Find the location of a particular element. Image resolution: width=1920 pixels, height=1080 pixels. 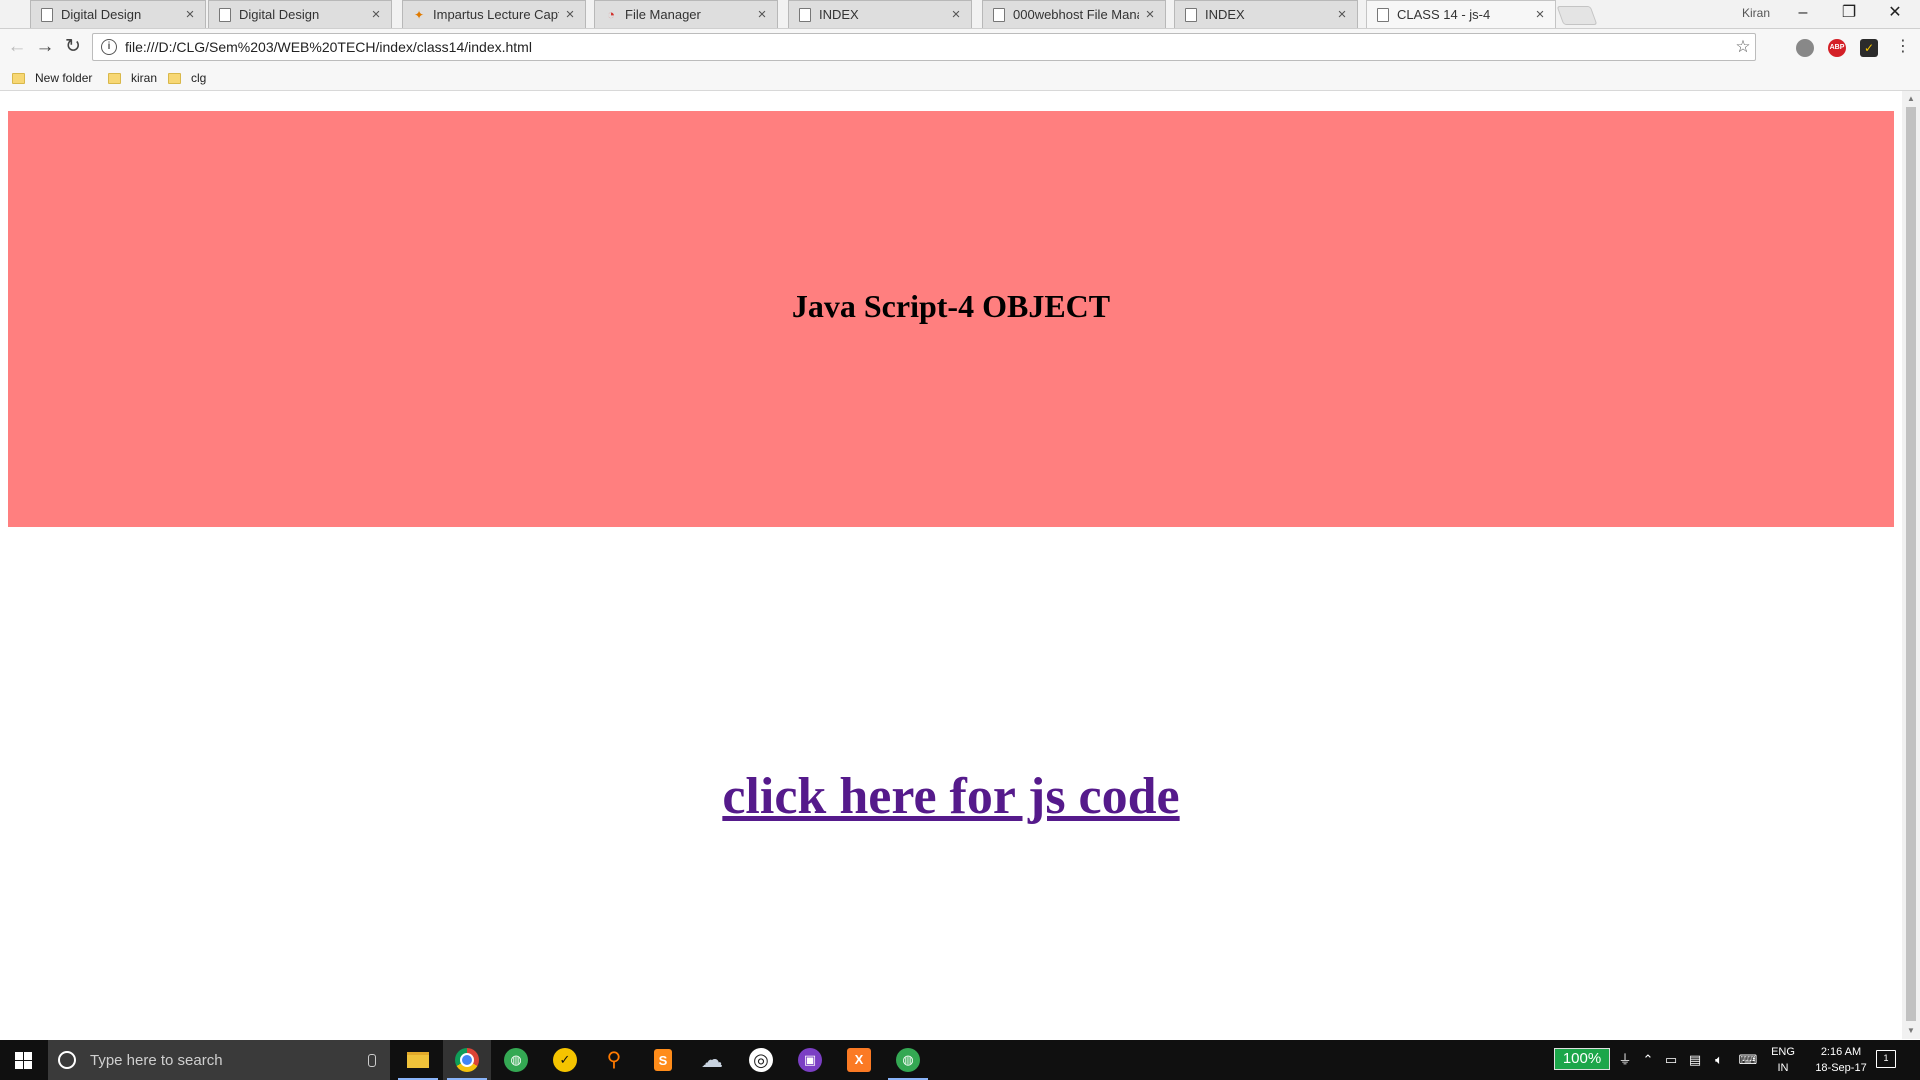

reload-icon: ↻ is located at coordinates (73, 47).